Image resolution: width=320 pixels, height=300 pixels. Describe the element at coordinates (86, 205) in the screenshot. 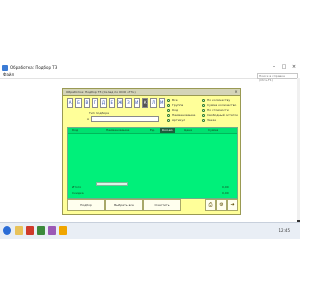

I see `pick-button: Подбор` at that location.